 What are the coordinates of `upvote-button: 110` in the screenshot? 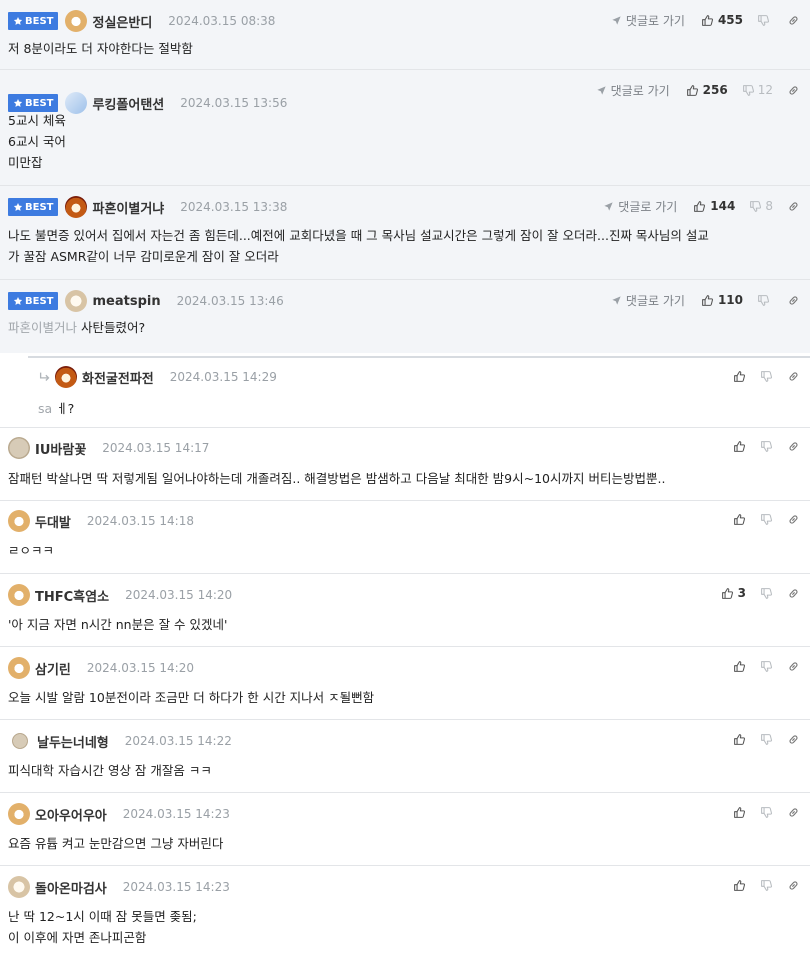 It's located at (722, 300).